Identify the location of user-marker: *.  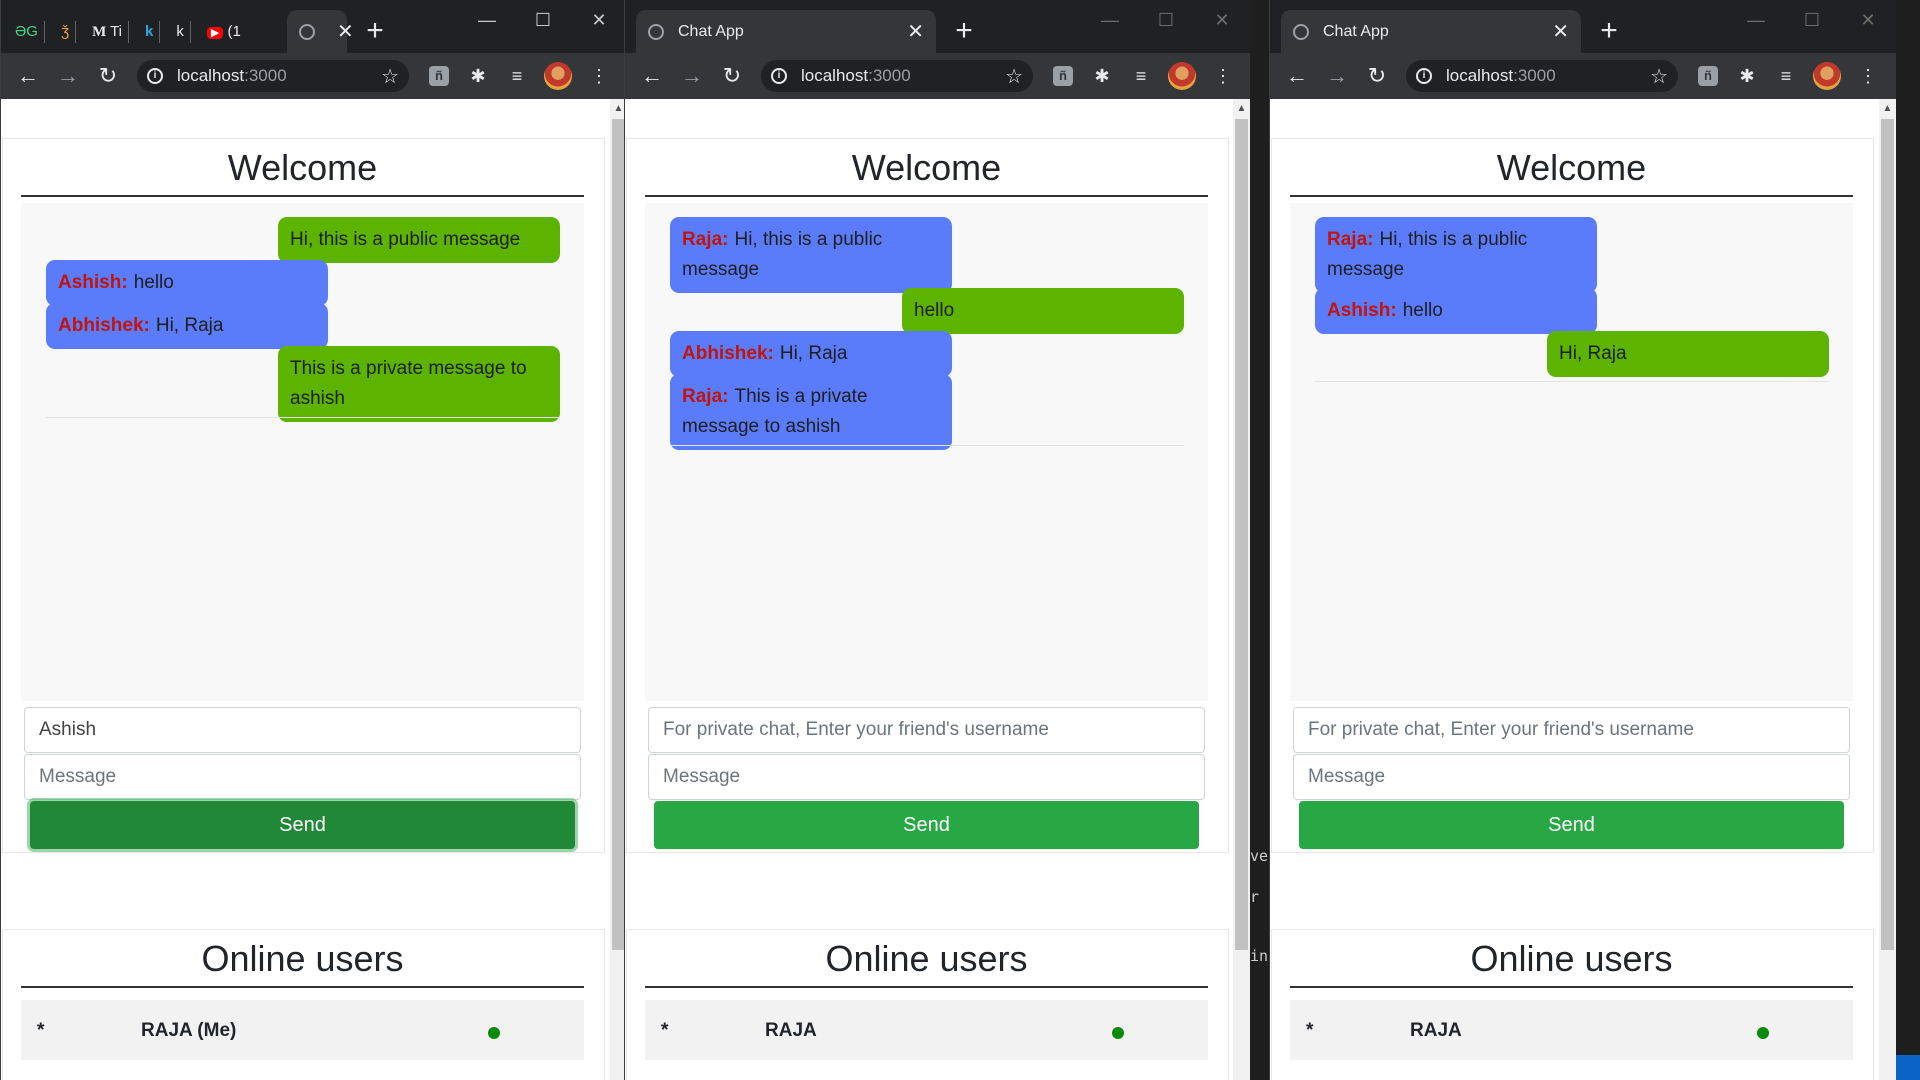
(1310, 1030).